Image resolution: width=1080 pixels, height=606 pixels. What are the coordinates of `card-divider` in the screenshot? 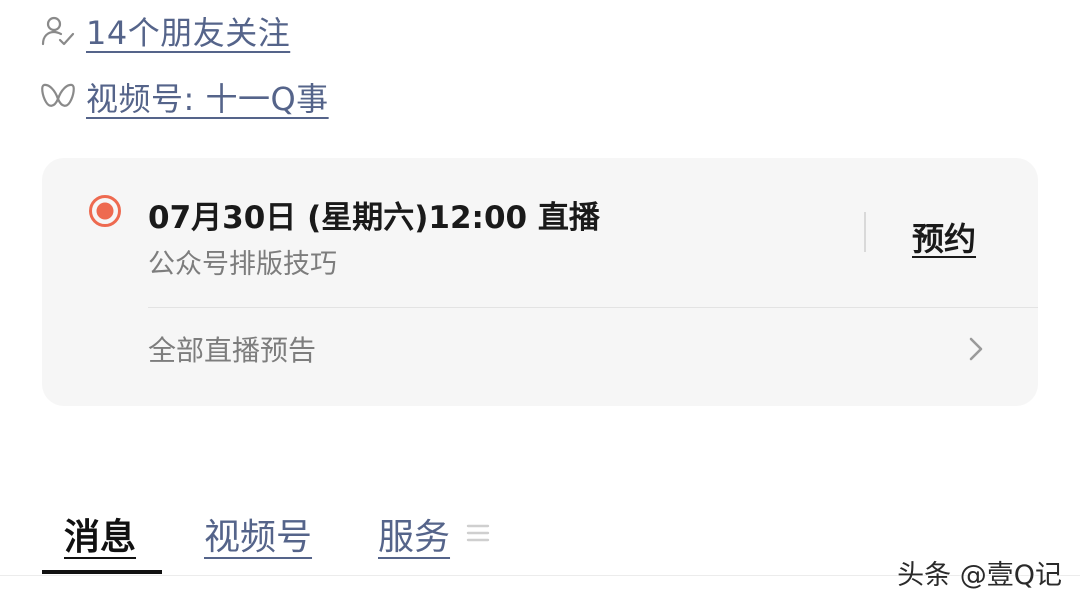 It's located at (593, 307).